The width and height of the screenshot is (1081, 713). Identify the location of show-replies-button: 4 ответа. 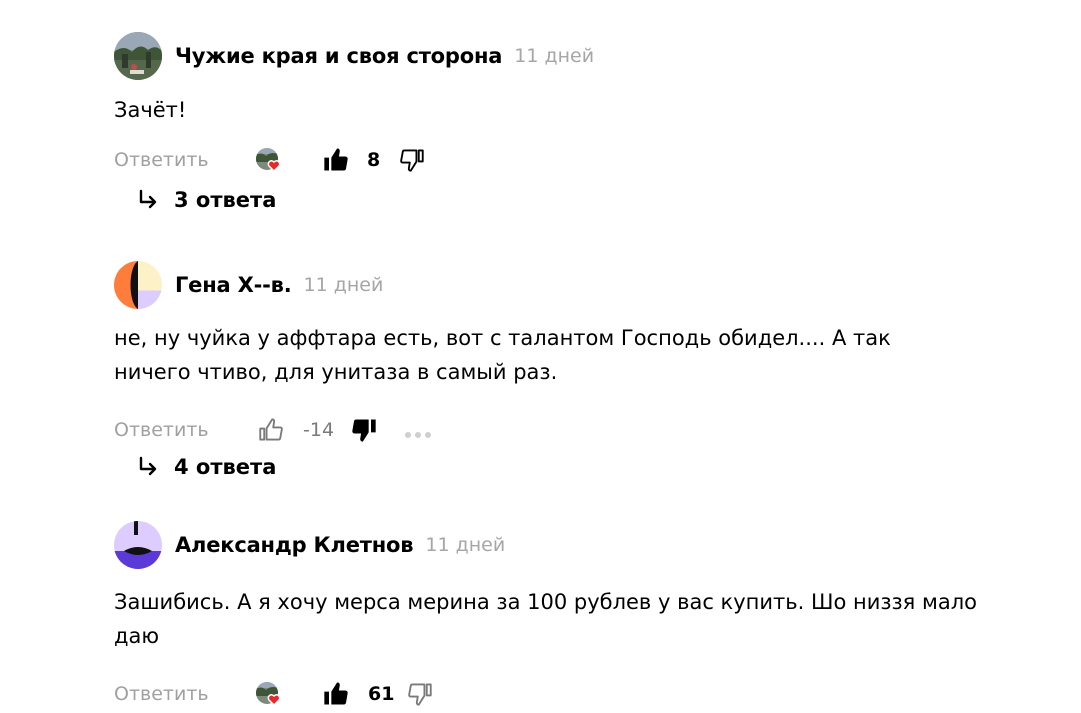
(206, 467).